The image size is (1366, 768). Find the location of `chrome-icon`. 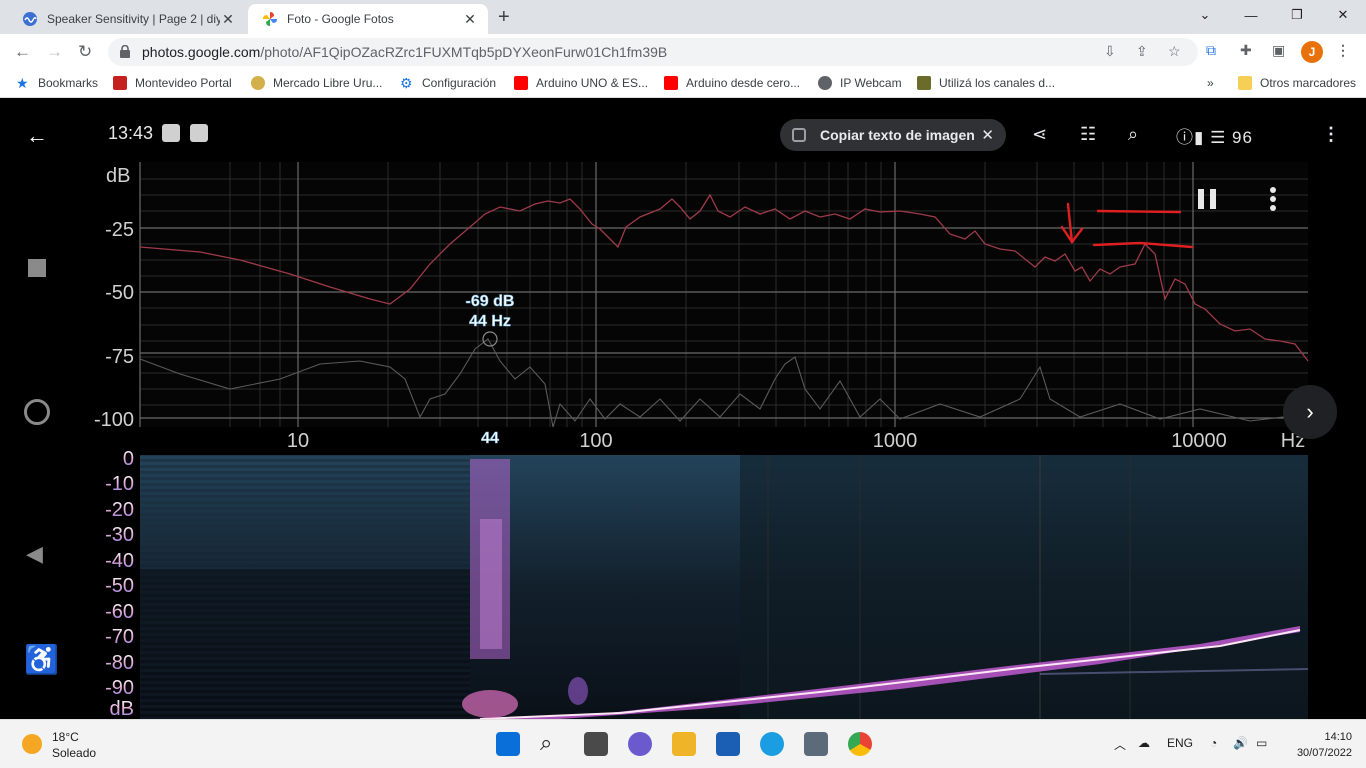

chrome-icon is located at coordinates (860, 744).